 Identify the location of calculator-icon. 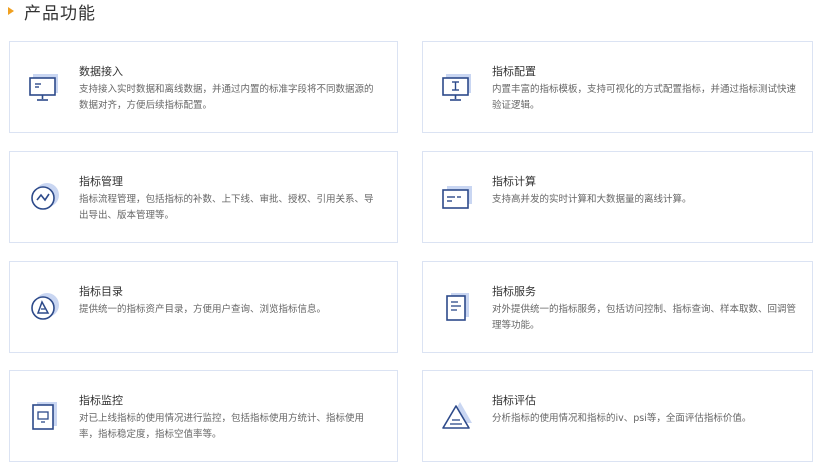
(457, 197).